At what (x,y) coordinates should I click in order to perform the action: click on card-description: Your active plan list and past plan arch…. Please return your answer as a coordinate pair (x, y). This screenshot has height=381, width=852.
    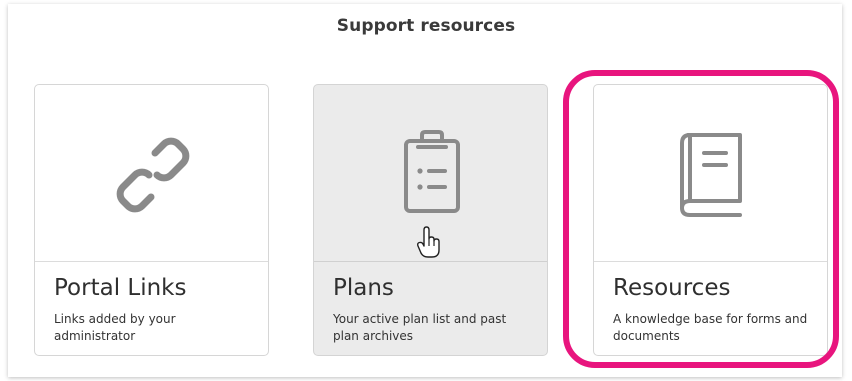
    Looking at the image, I should click on (420, 327).